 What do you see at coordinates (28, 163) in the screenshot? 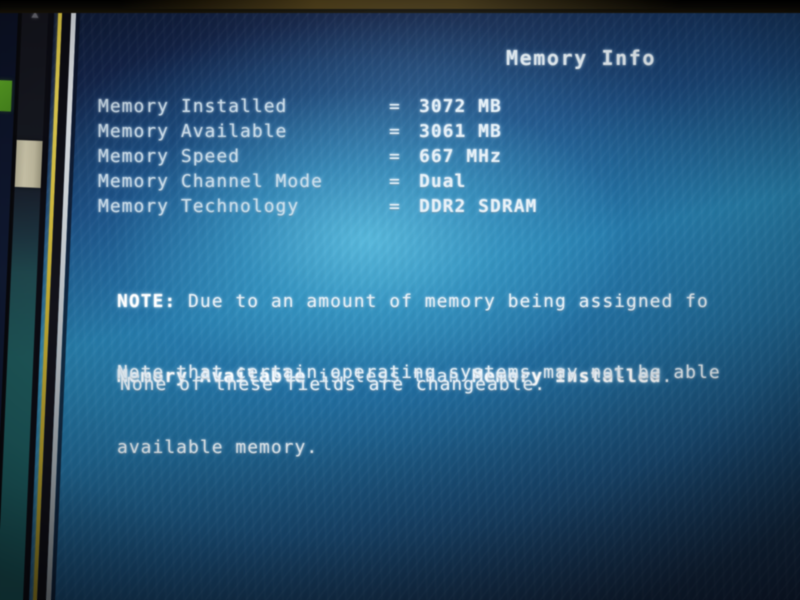
I see `scrollbar-thumb` at bounding box center [28, 163].